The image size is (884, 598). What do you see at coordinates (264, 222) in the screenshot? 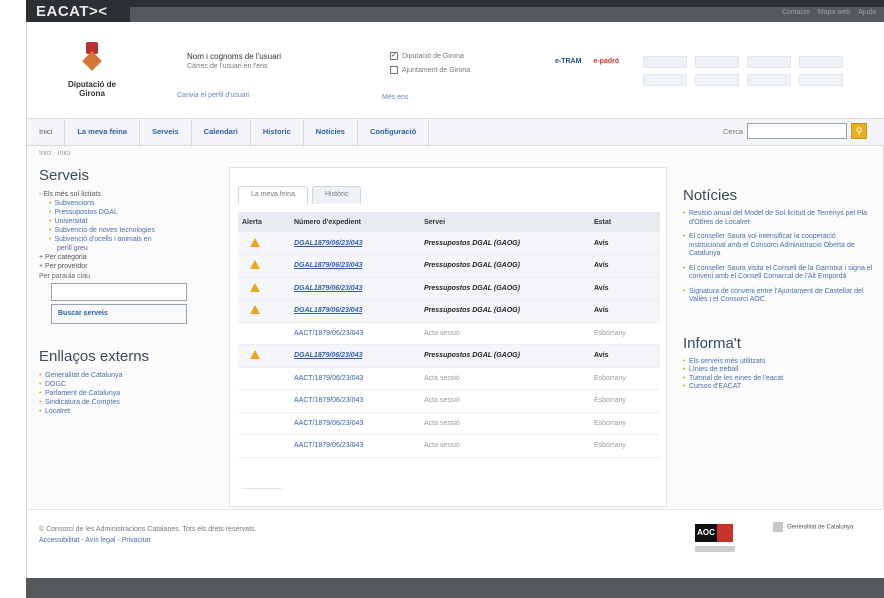
I see `column-header: Alerta` at bounding box center [264, 222].